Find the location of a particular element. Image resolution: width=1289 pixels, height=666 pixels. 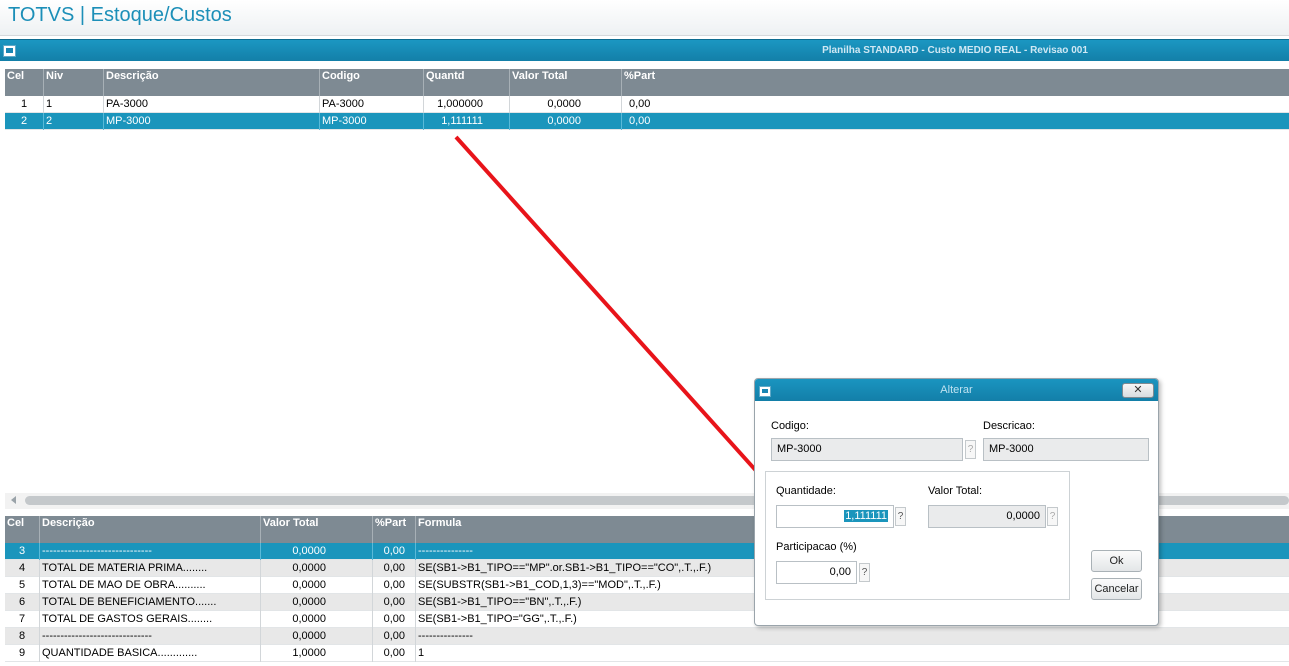

dialog-titlebar: Alterar ✕ is located at coordinates (956, 390).